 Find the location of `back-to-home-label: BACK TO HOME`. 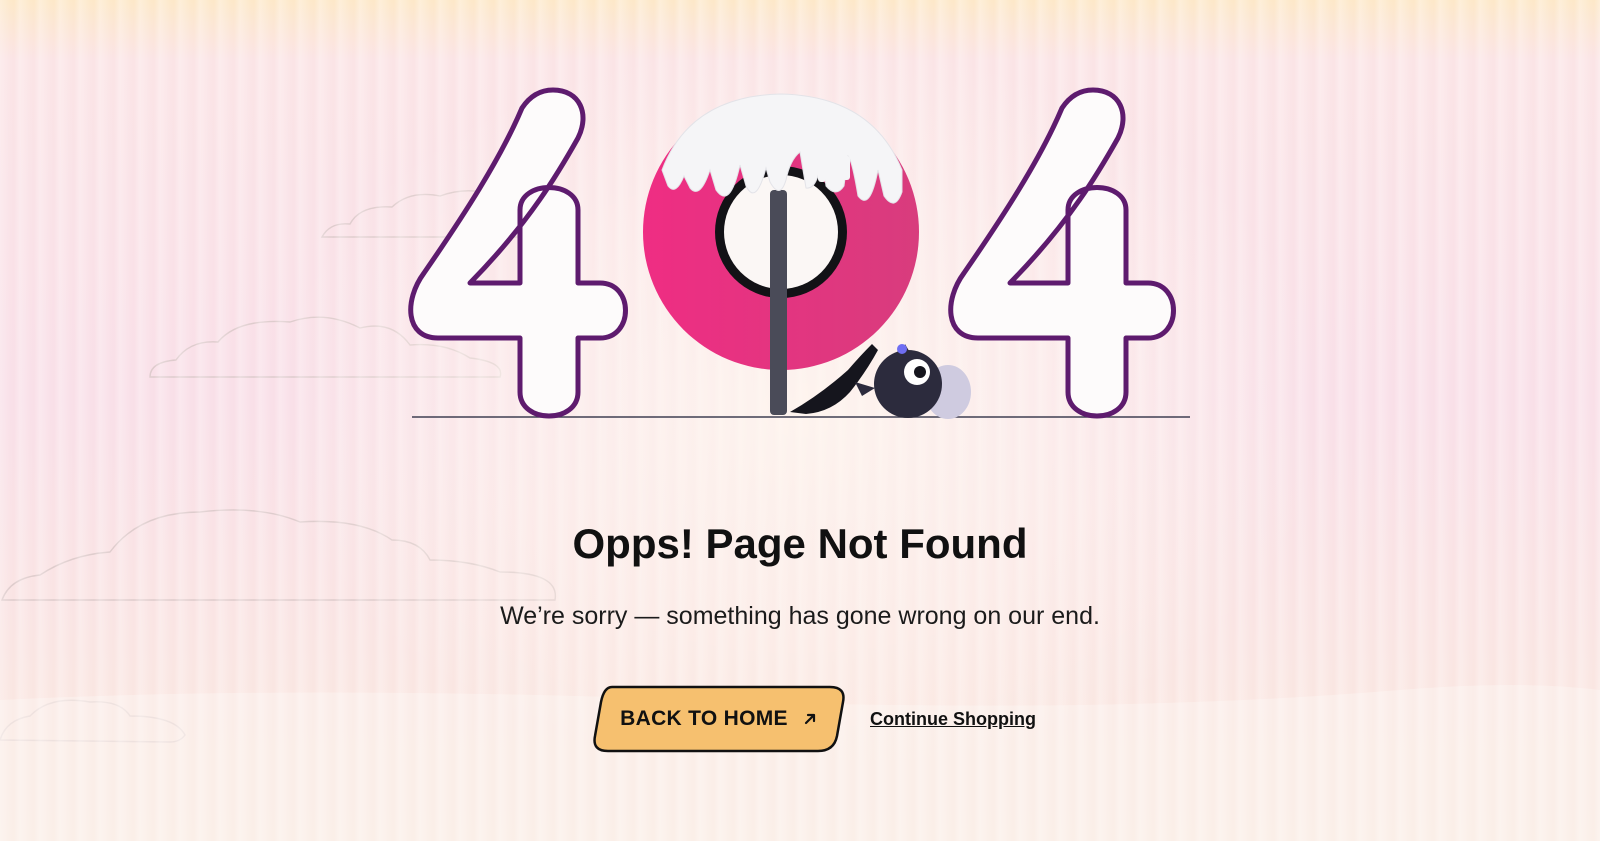

back-to-home-label: BACK TO HOME is located at coordinates (704, 718).